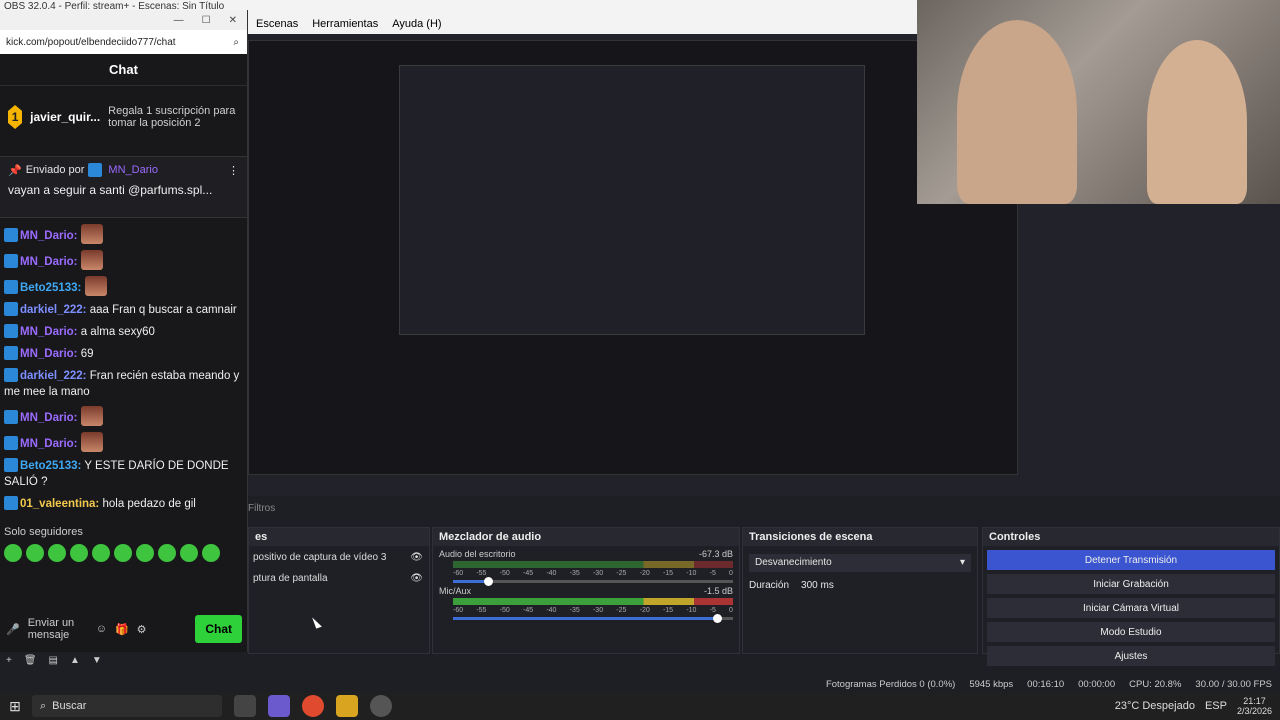 This screenshot has height=720, width=1280. I want to click on meter-ticks: -60 -55 -50 -45 -40 -35 -30 -25 -20 -15 -10 -5 0, so click(593, 573).